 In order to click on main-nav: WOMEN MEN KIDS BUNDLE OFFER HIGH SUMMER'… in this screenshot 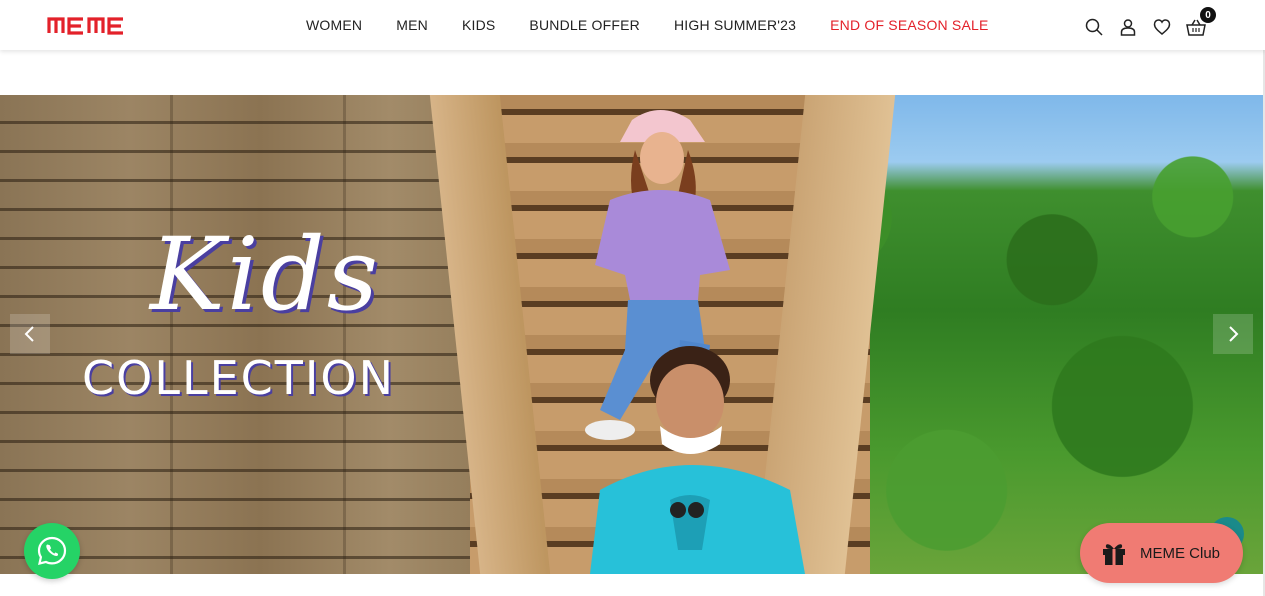, I will do `click(647, 25)`.